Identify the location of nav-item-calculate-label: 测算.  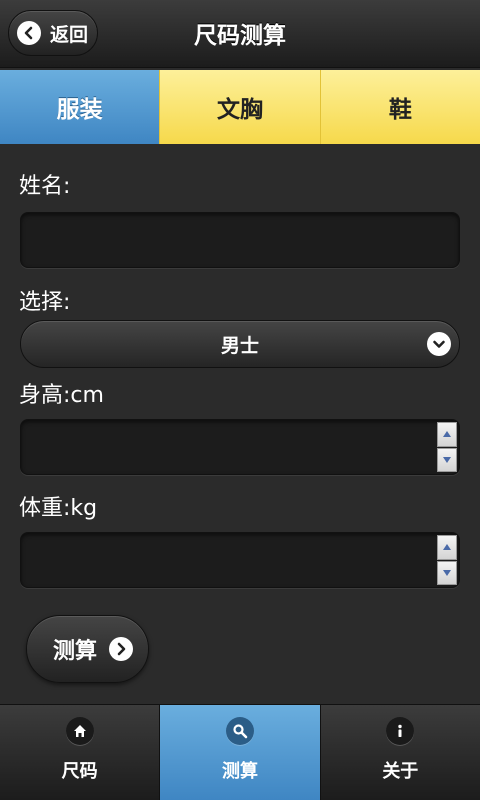
(239, 771).